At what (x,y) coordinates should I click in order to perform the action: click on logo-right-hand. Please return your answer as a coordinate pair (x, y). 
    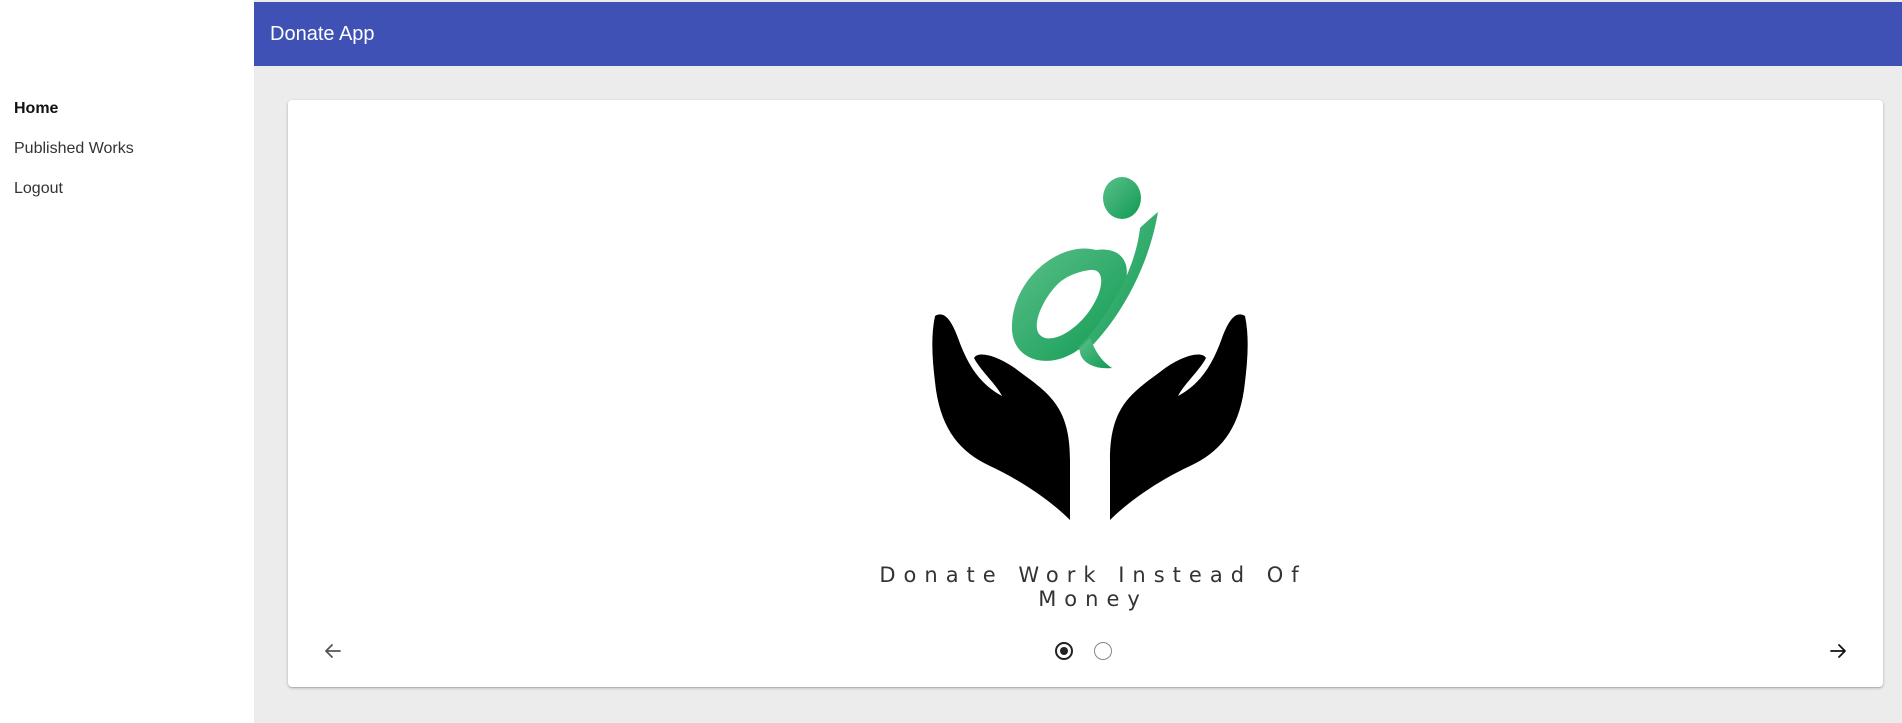
    Looking at the image, I should click on (1179, 417).